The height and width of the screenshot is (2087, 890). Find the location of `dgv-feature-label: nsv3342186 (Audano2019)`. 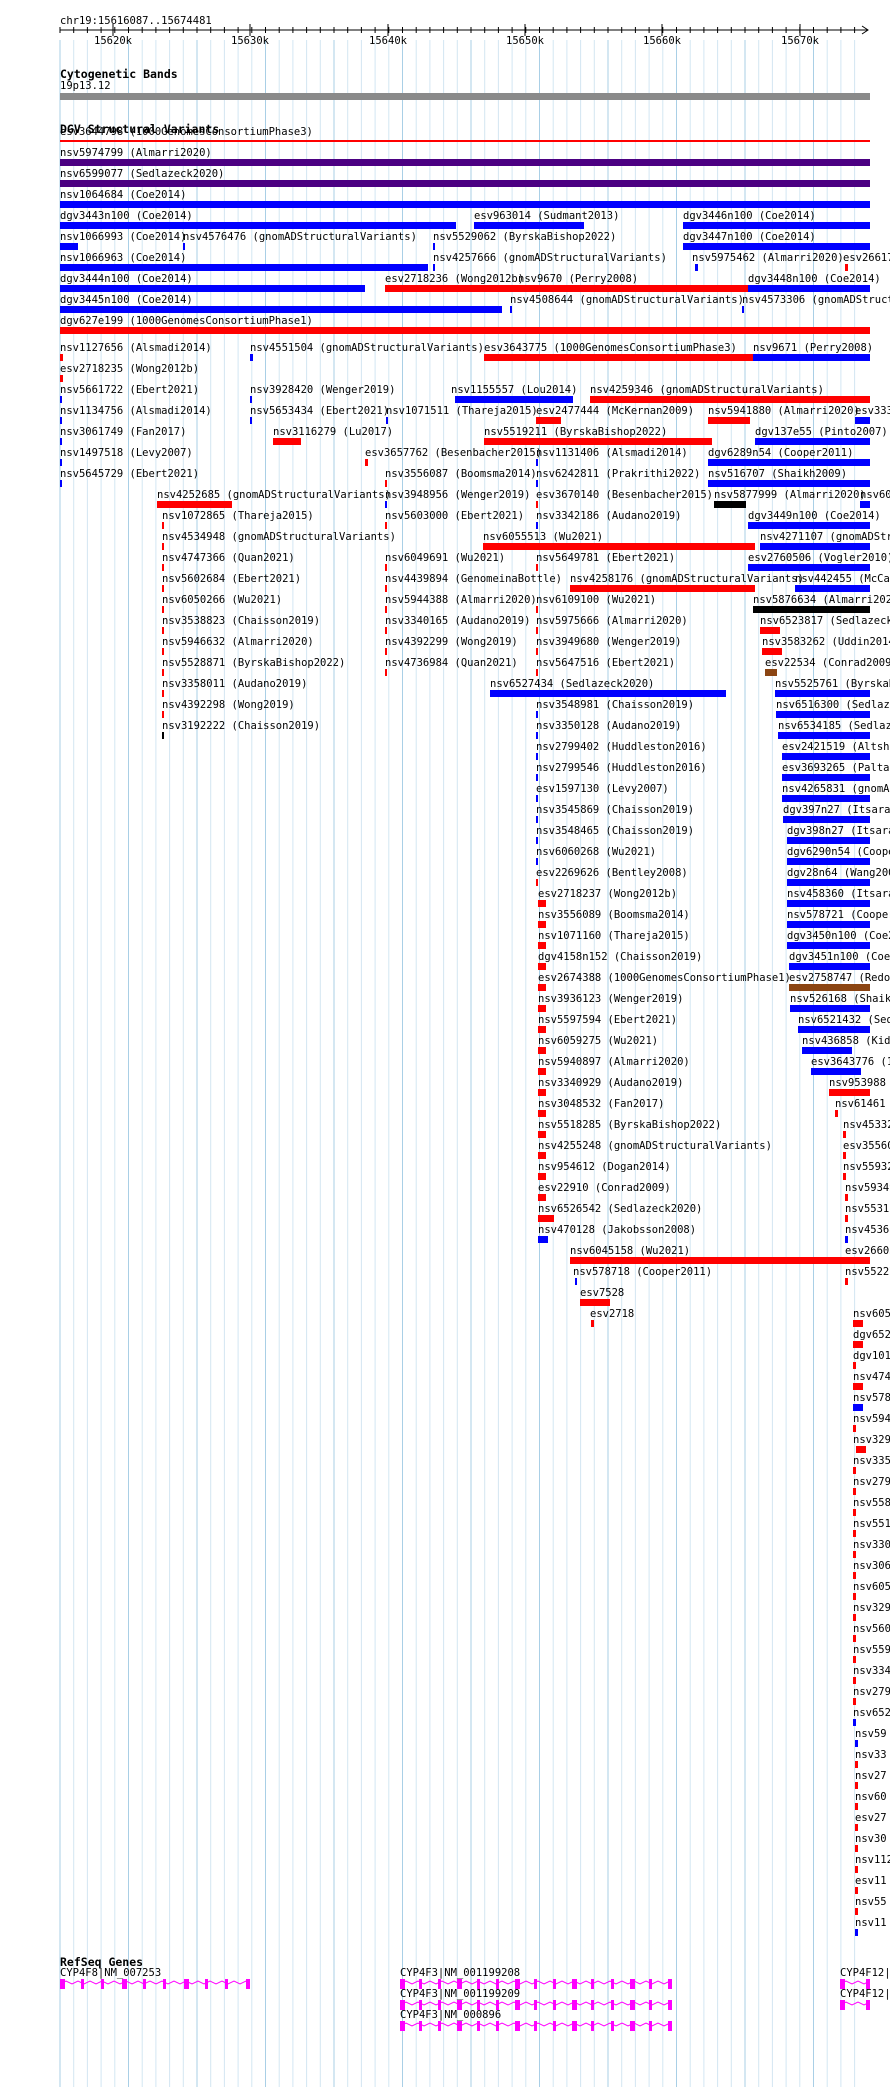

dgv-feature-label: nsv3342186 (Audano2019) is located at coordinates (608, 516).